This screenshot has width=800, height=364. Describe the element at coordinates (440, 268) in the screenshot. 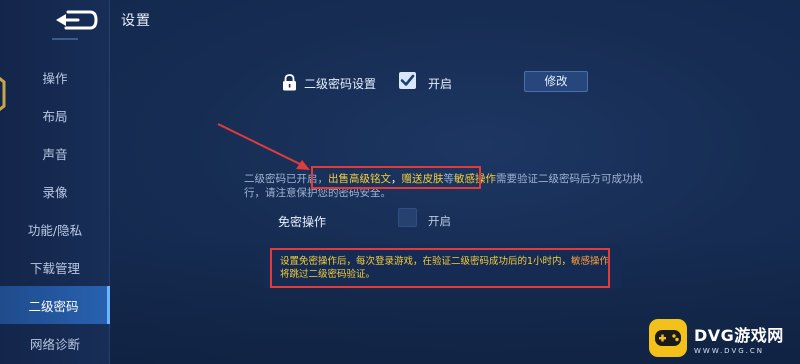

I see `annotation-box-notice` at that location.